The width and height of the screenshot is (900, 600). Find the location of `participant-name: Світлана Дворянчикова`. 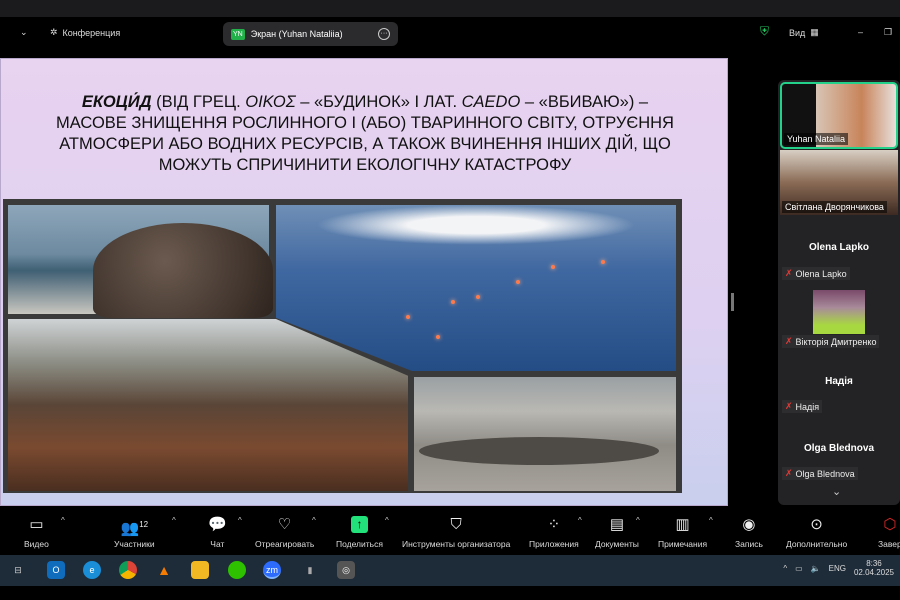

participant-name: Світлана Дворянчикова is located at coordinates (834, 207).